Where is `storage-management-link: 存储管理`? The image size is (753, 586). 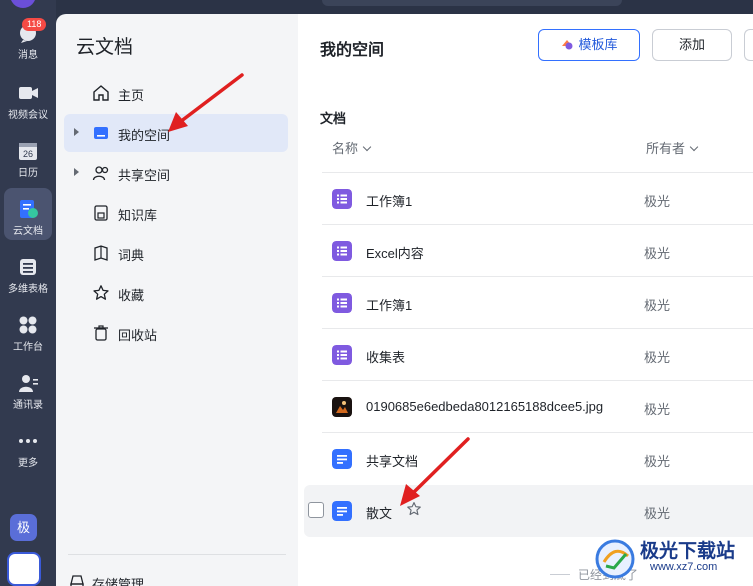 storage-management-link: 存储管理 is located at coordinates (118, 580).